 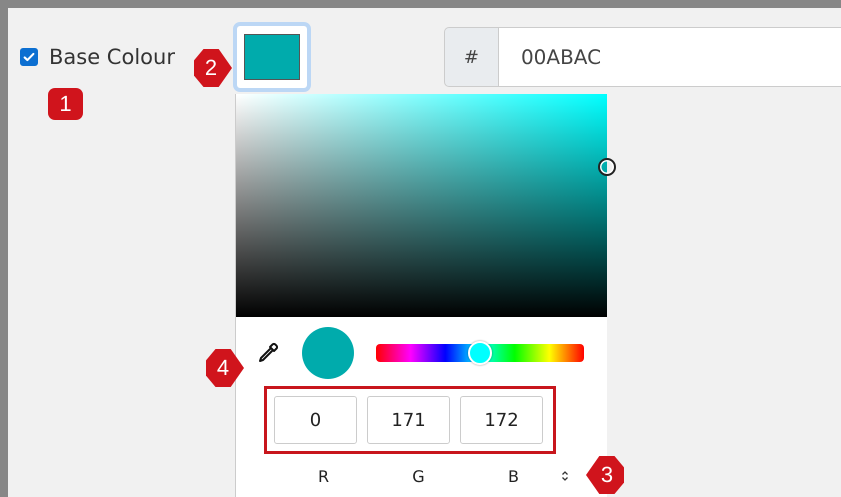 I want to click on checkbox-label: Base Colour, so click(x=112, y=57).